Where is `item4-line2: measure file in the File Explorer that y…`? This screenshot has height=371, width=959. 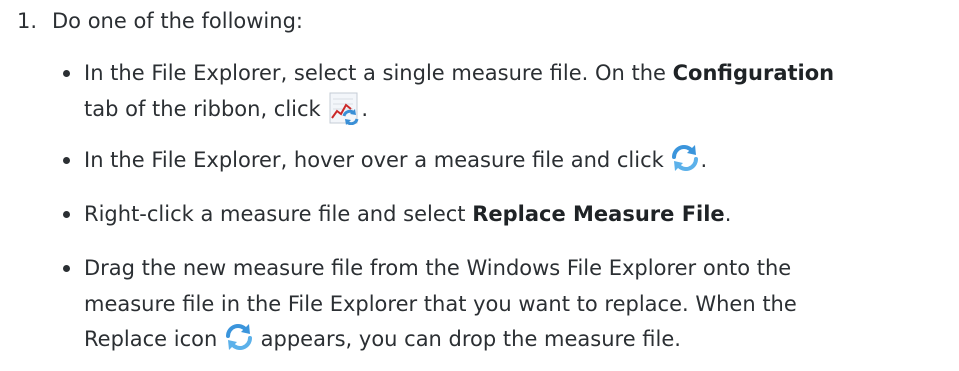
item4-line2: measure file in the File Explorer that y… is located at coordinates (440, 304).